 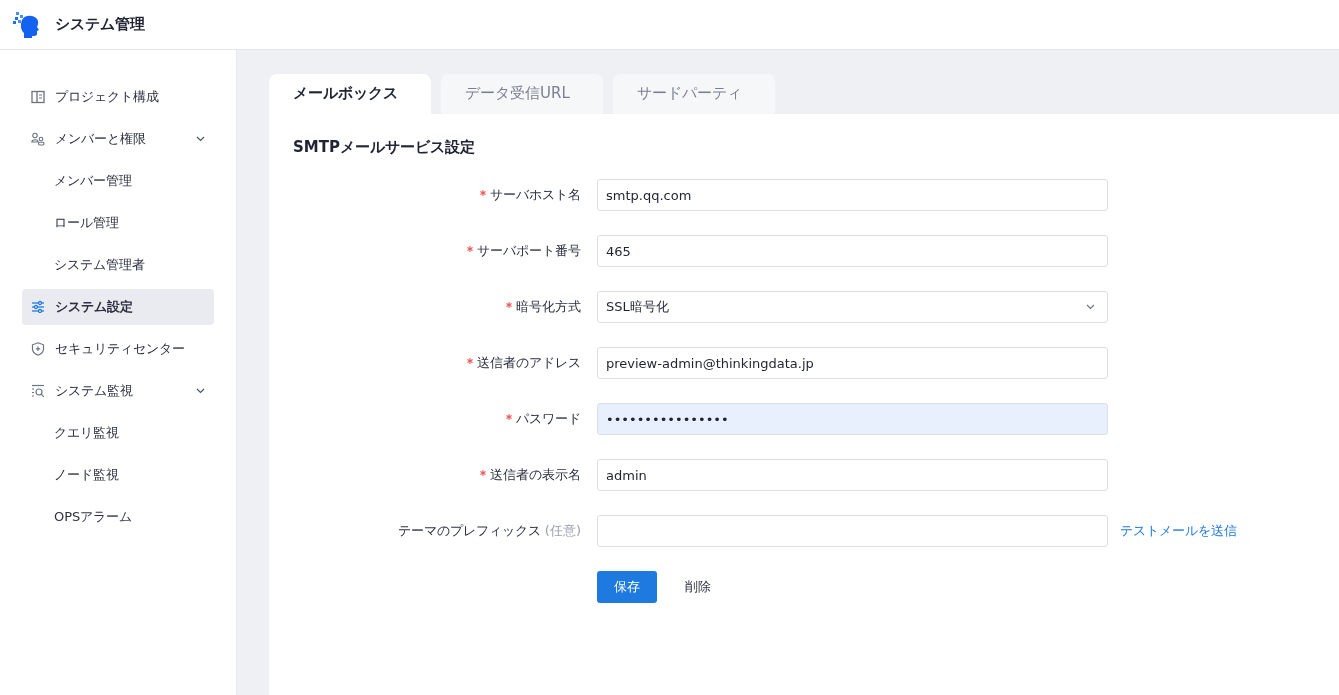 I want to click on password-field: ••••••••••••••••, so click(x=852, y=419).